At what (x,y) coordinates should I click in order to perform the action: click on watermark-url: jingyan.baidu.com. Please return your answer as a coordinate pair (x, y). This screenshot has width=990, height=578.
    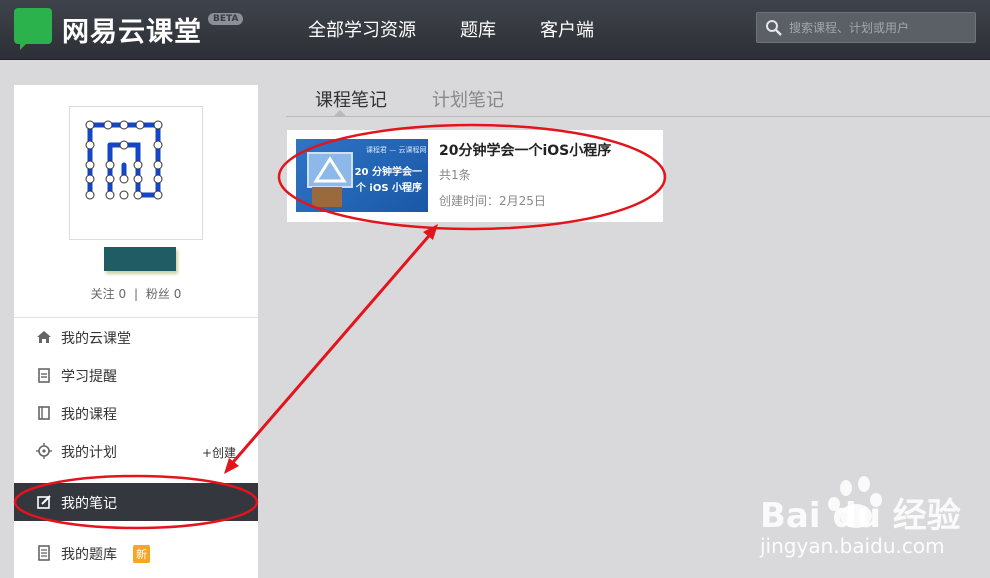
    Looking at the image, I should click on (852, 546).